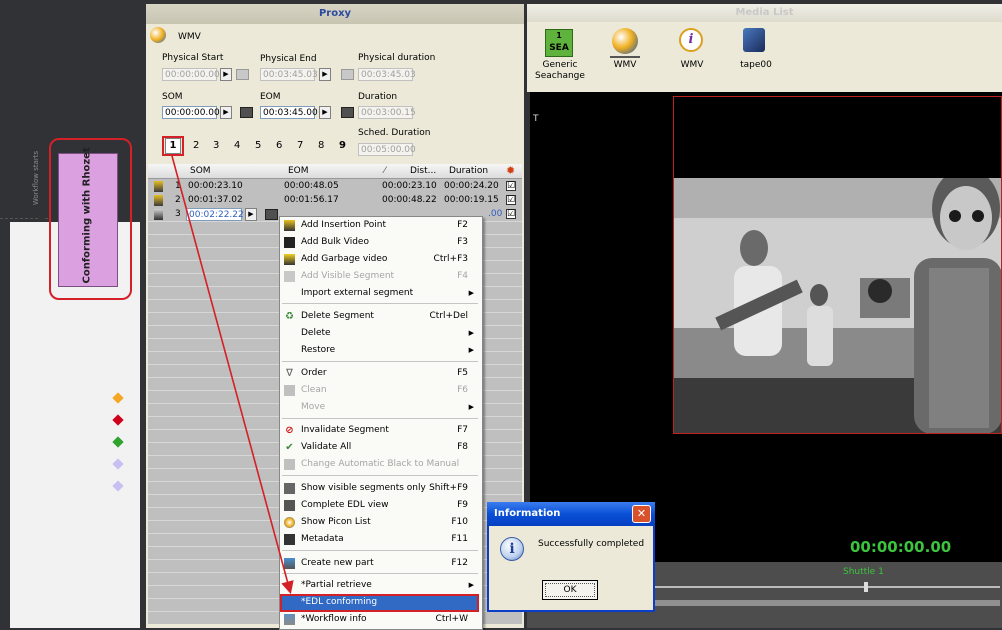 The image size is (1002, 630). Describe the element at coordinates (527, 513) in the screenshot. I see `dialog-title: Information` at that location.